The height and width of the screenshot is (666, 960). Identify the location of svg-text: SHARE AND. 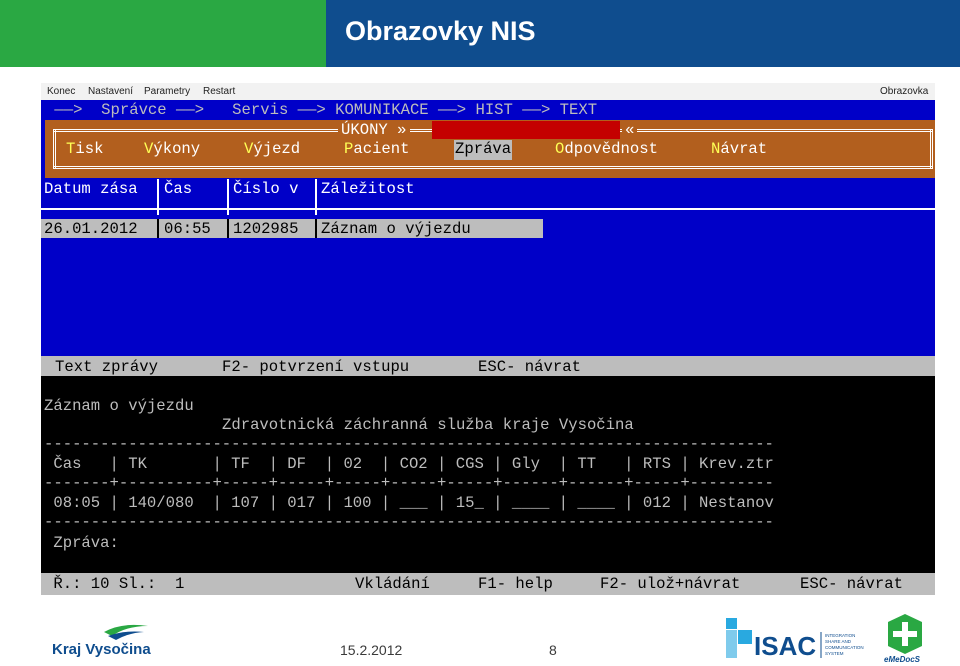
(838, 641).